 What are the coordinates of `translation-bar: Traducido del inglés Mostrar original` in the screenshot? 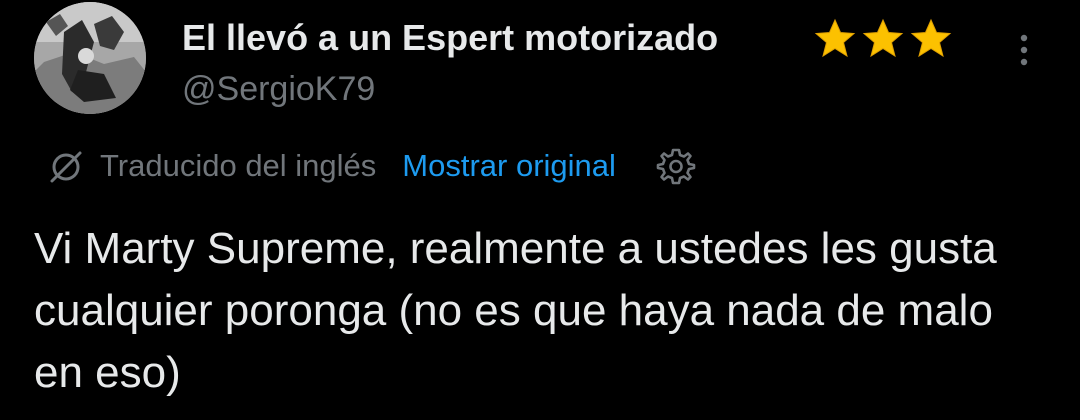 It's located at (371, 166).